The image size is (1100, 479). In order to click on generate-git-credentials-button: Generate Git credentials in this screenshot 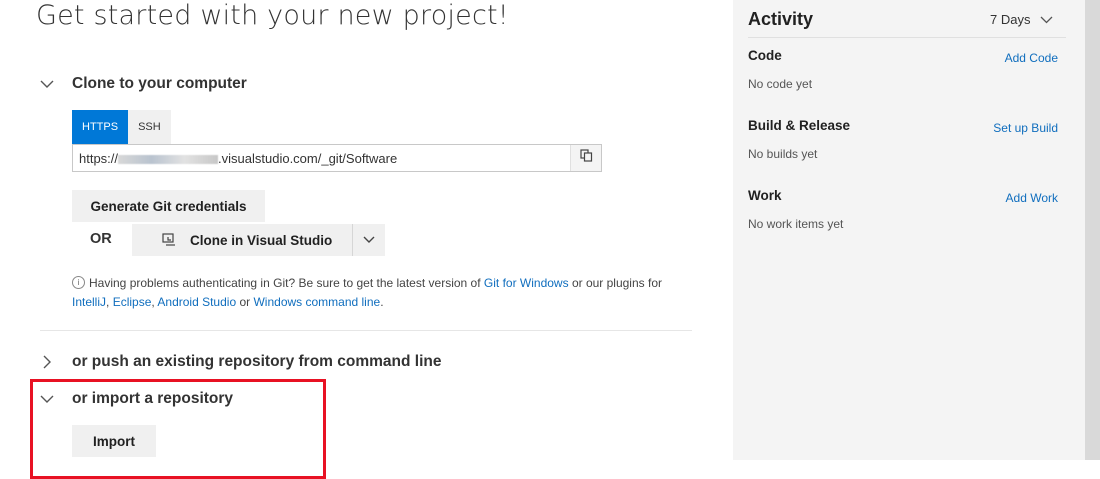, I will do `click(168, 206)`.